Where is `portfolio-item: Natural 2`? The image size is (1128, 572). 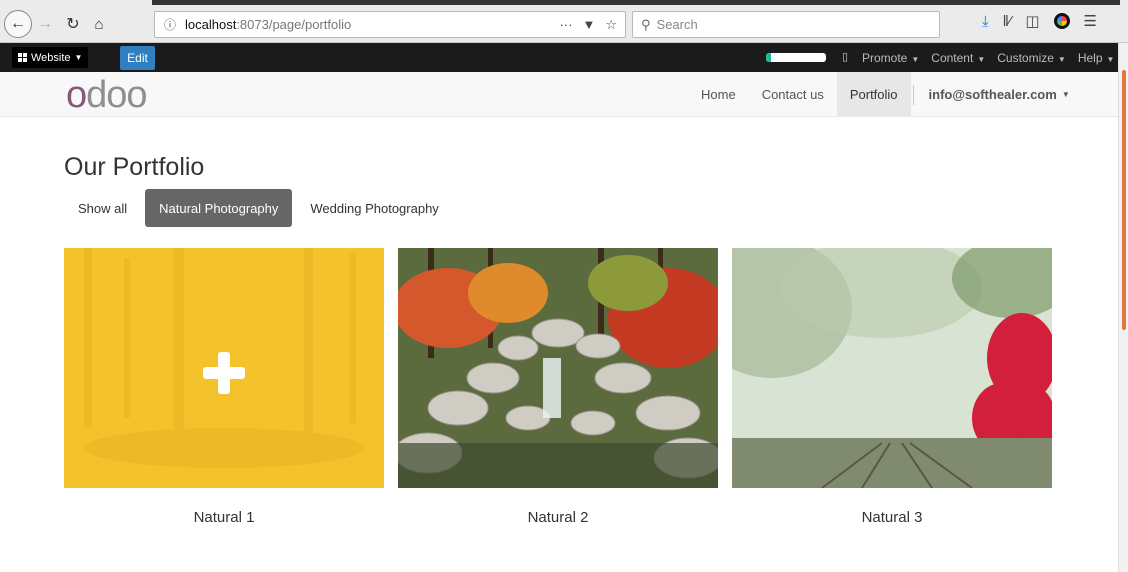
portfolio-item: Natural 2 is located at coordinates (558, 387).